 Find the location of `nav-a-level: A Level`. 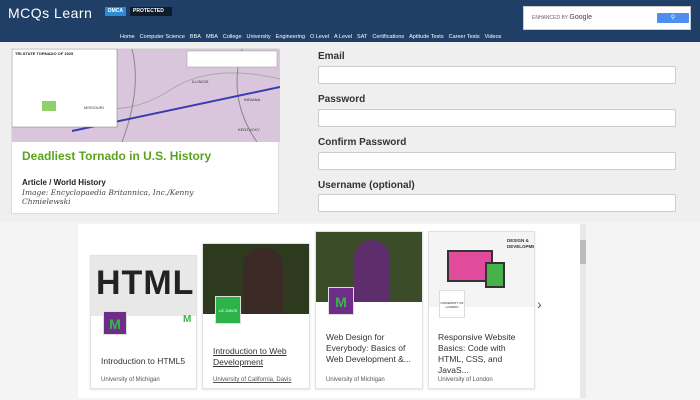

nav-a-level: A Level is located at coordinates (343, 37).